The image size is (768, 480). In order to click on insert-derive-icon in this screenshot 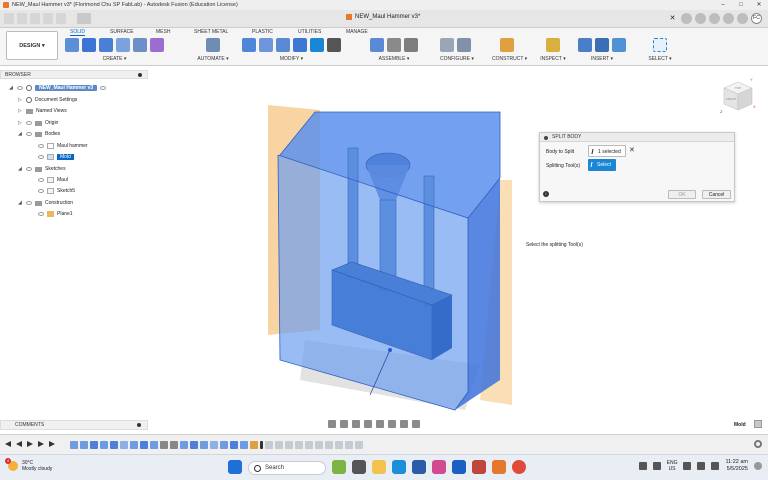, I will do `click(585, 45)`.